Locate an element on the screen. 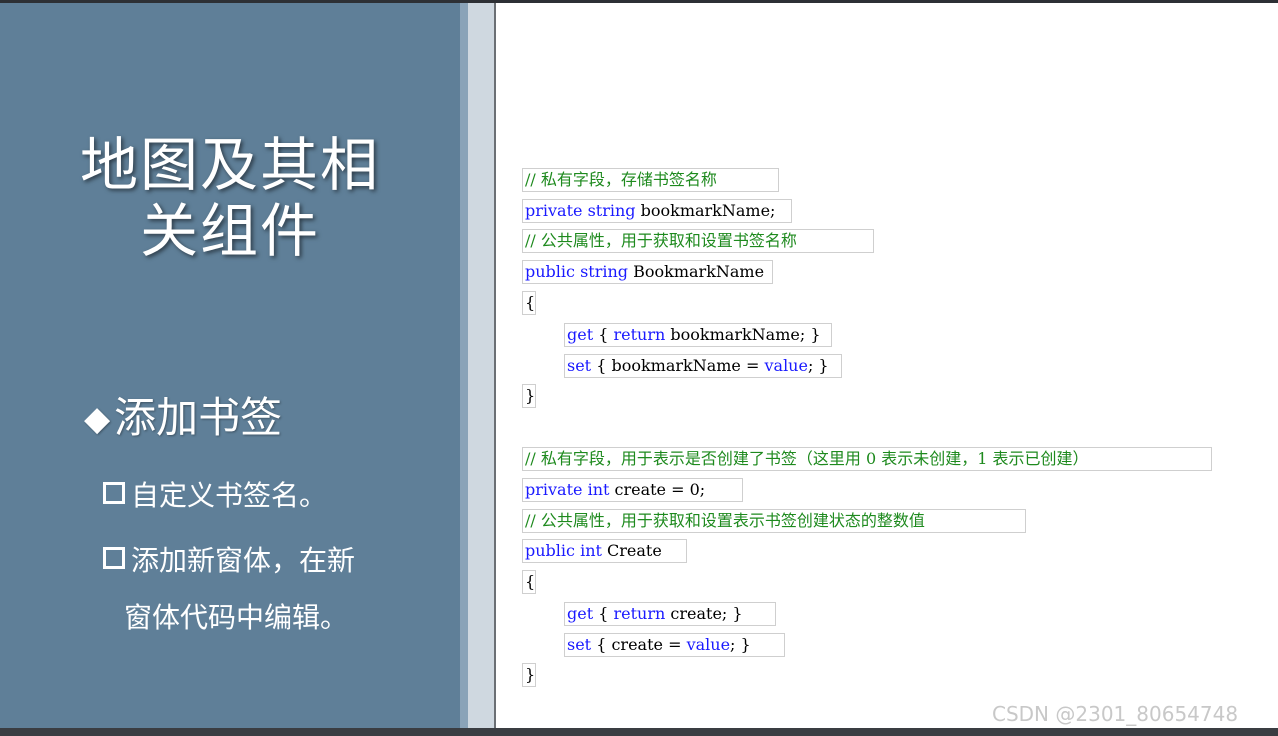 The image size is (1278, 736). code-keyword: private int is located at coordinates (567, 489).